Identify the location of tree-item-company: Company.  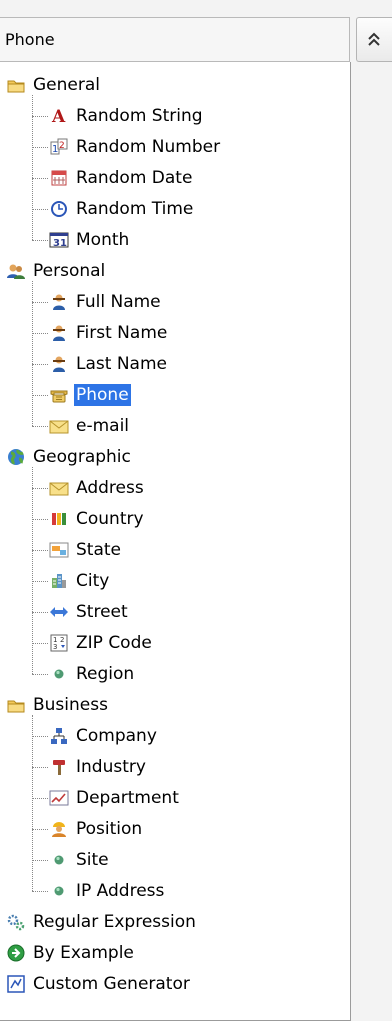
(104, 736).